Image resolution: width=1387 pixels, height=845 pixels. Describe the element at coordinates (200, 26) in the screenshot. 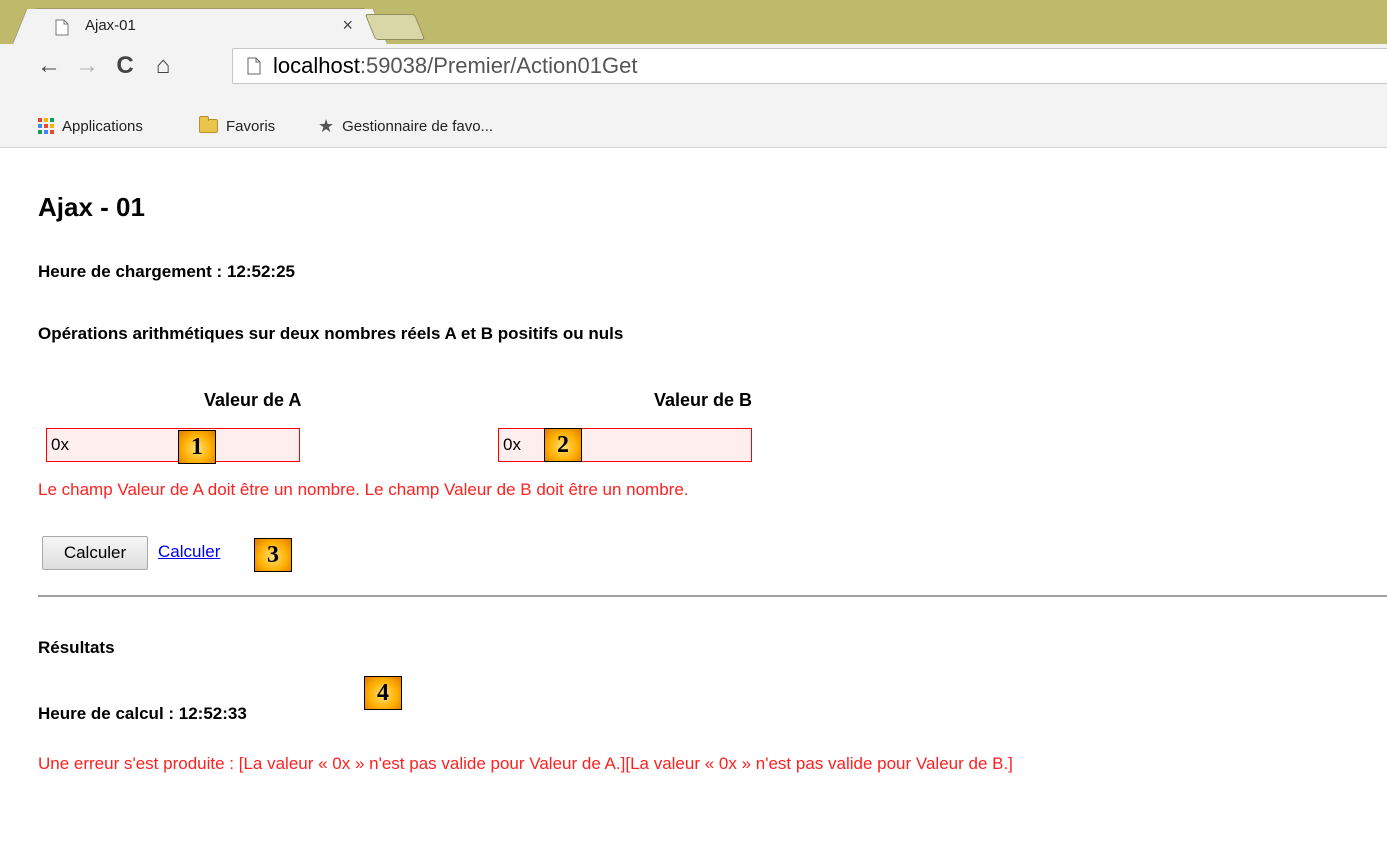

I see `browser-tab: Ajax-01 ×` at that location.